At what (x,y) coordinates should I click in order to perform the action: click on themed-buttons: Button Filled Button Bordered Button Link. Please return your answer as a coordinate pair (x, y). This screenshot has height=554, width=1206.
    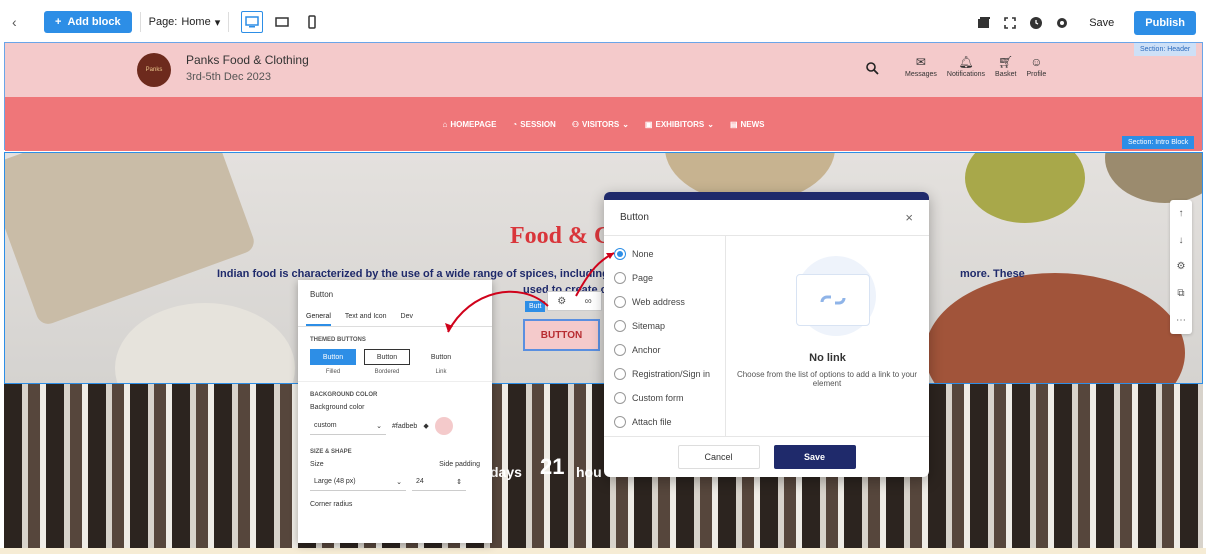
    Looking at the image, I should click on (395, 362).